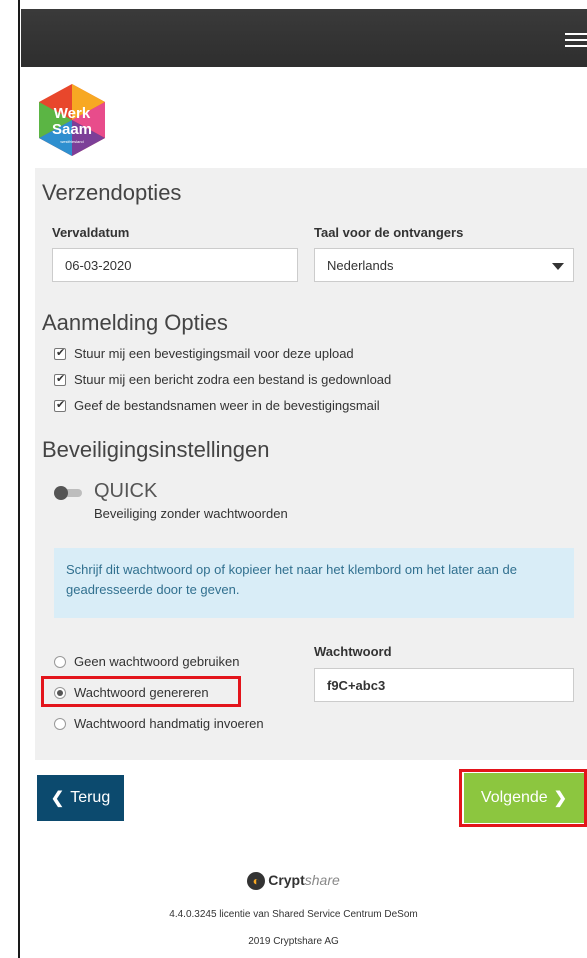 This screenshot has height=958, width=587. What do you see at coordinates (72, 129) in the screenshot?
I see `logo-line2: Saam` at bounding box center [72, 129].